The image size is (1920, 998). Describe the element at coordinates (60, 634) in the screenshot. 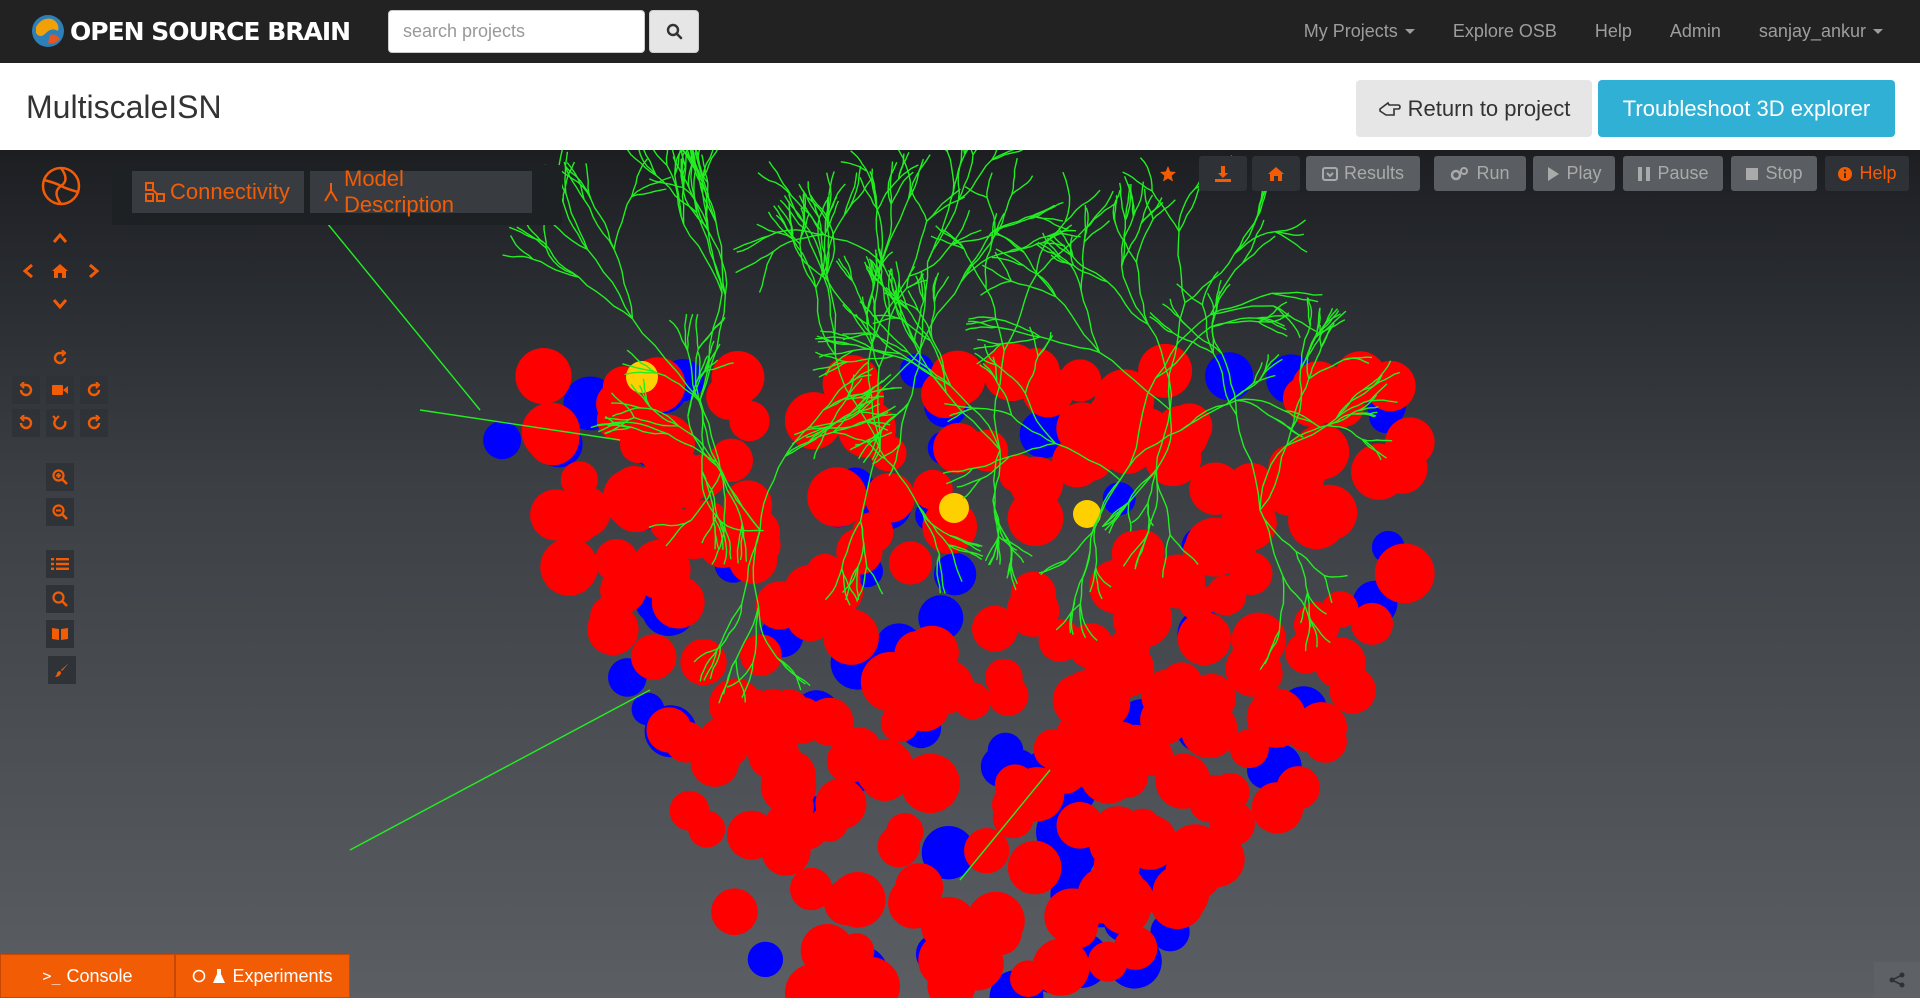

I see `tutorial-button` at that location.